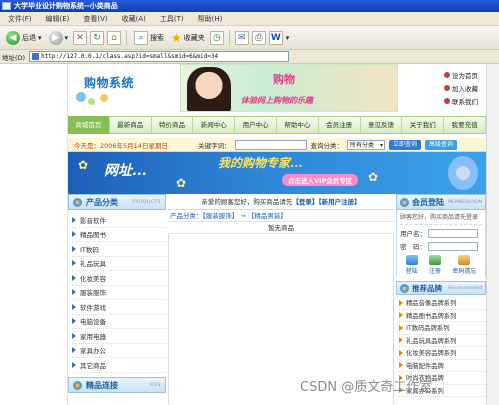  Describe the element at coordinates (275, 37) in the screenshot. I see `edit-word-icon: W` at that location.